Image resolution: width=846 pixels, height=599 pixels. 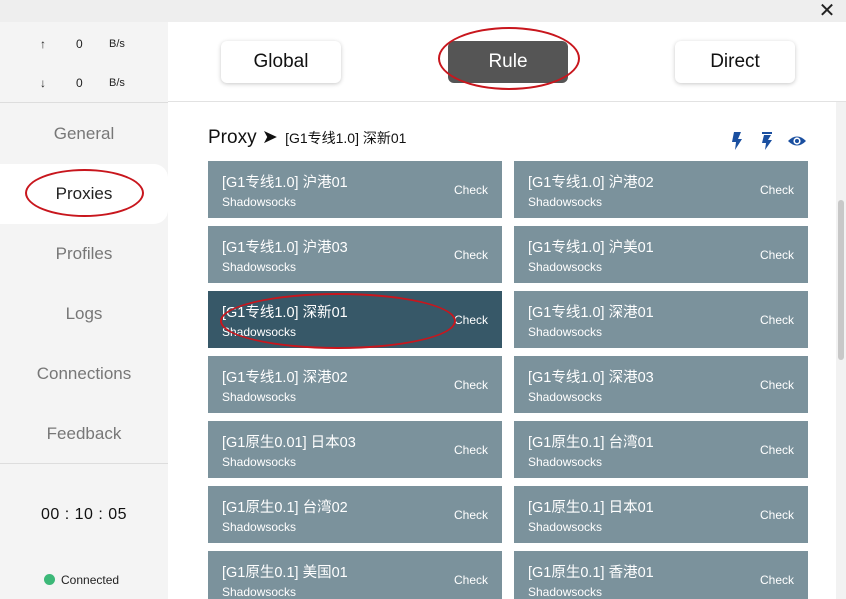 I want to click on proxy-card: [G1专线1.0] 沪美01 Shadowsocks Check, so click(x=661, y=254).